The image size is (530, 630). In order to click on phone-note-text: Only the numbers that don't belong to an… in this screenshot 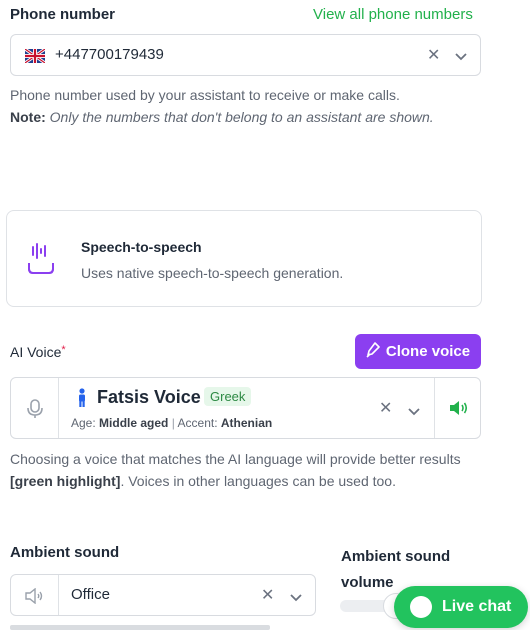, I will do `click(241, 117)`.